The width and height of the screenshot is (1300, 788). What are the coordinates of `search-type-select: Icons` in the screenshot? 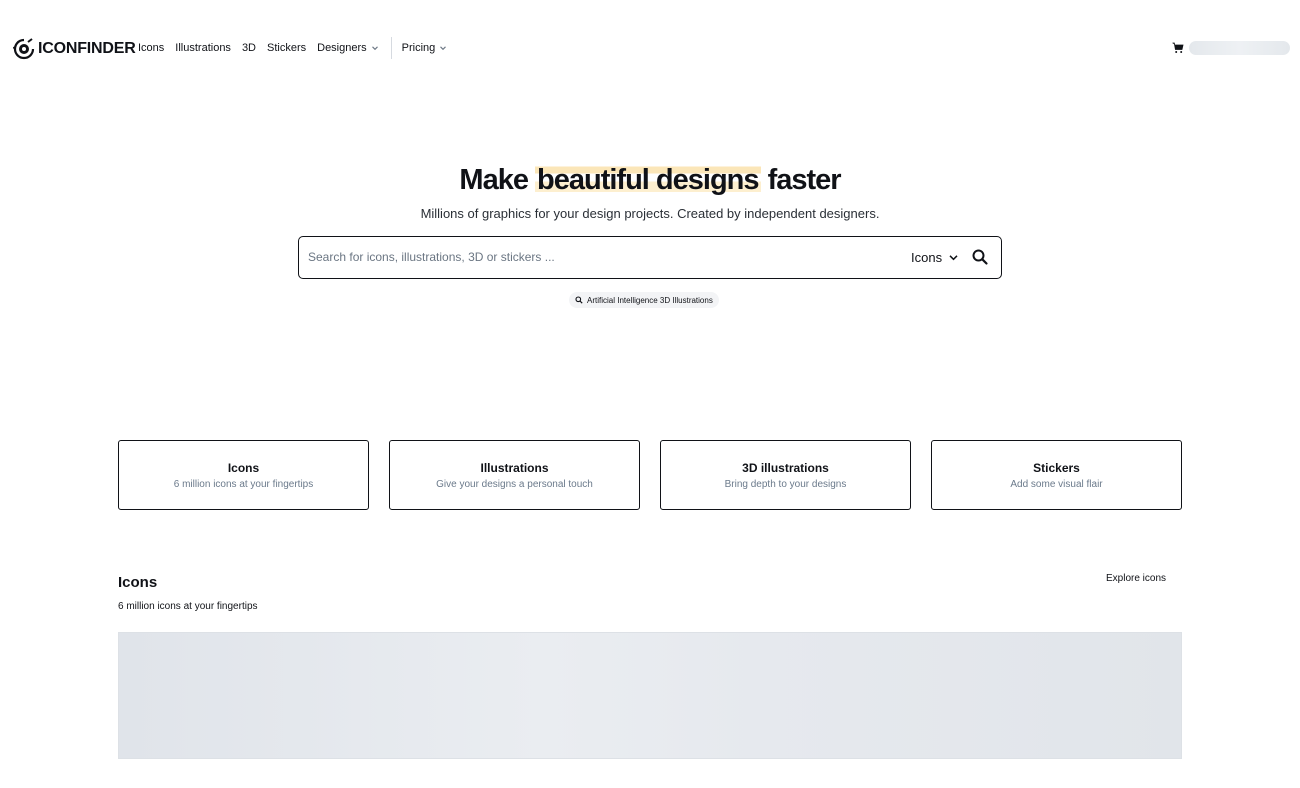 It's located at (934, 257).